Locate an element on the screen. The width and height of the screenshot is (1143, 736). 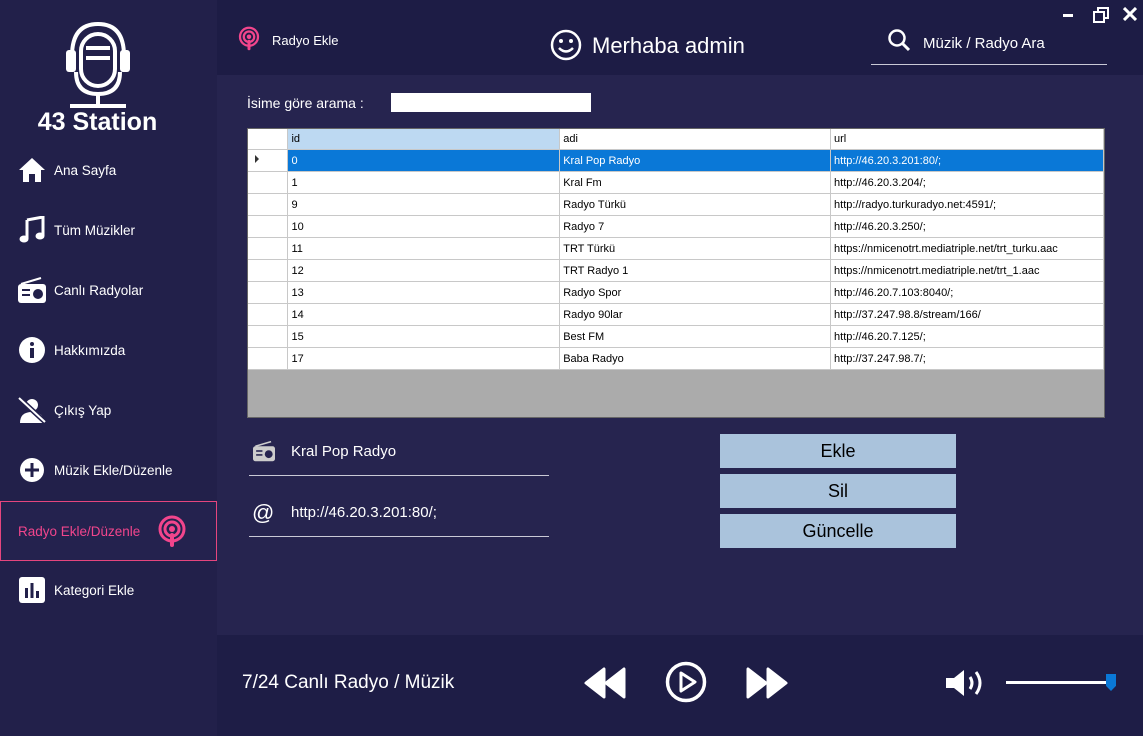
table-cell: http://46.20.3.204/; is located at coordinates (967, 182).